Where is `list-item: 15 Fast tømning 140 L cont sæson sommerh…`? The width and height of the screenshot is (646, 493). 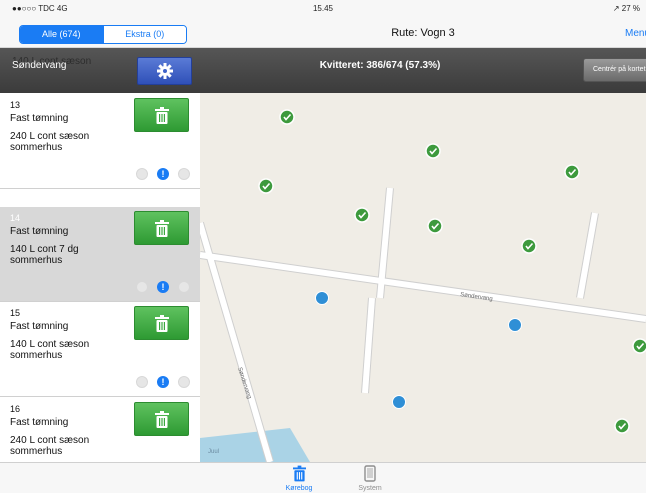 list-item: 15 Fast tømning 140 L cont sæson sommerh… is located at coordinates (100, 349).